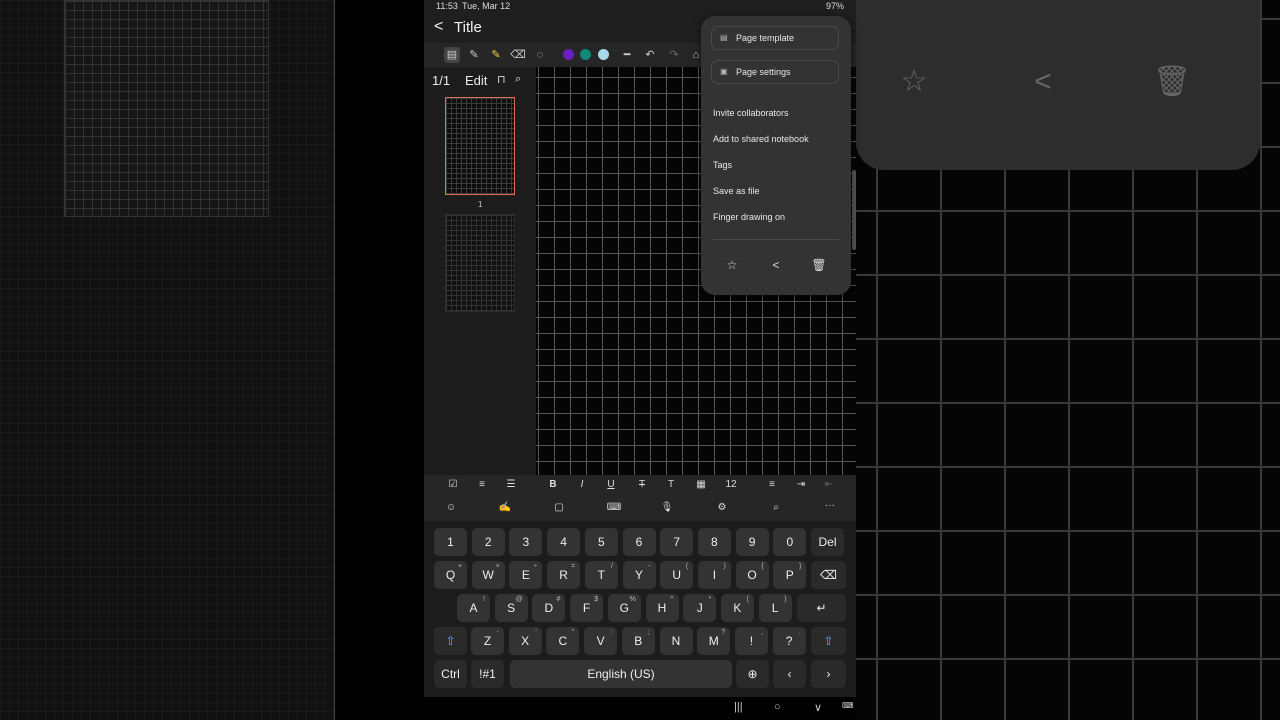 This screenshot has height=720, width=1280. What do you see at coordinates (482, 484) in the screenshot?
I see `numbered-list-icon: ≡` at bounding box center [482, 484].